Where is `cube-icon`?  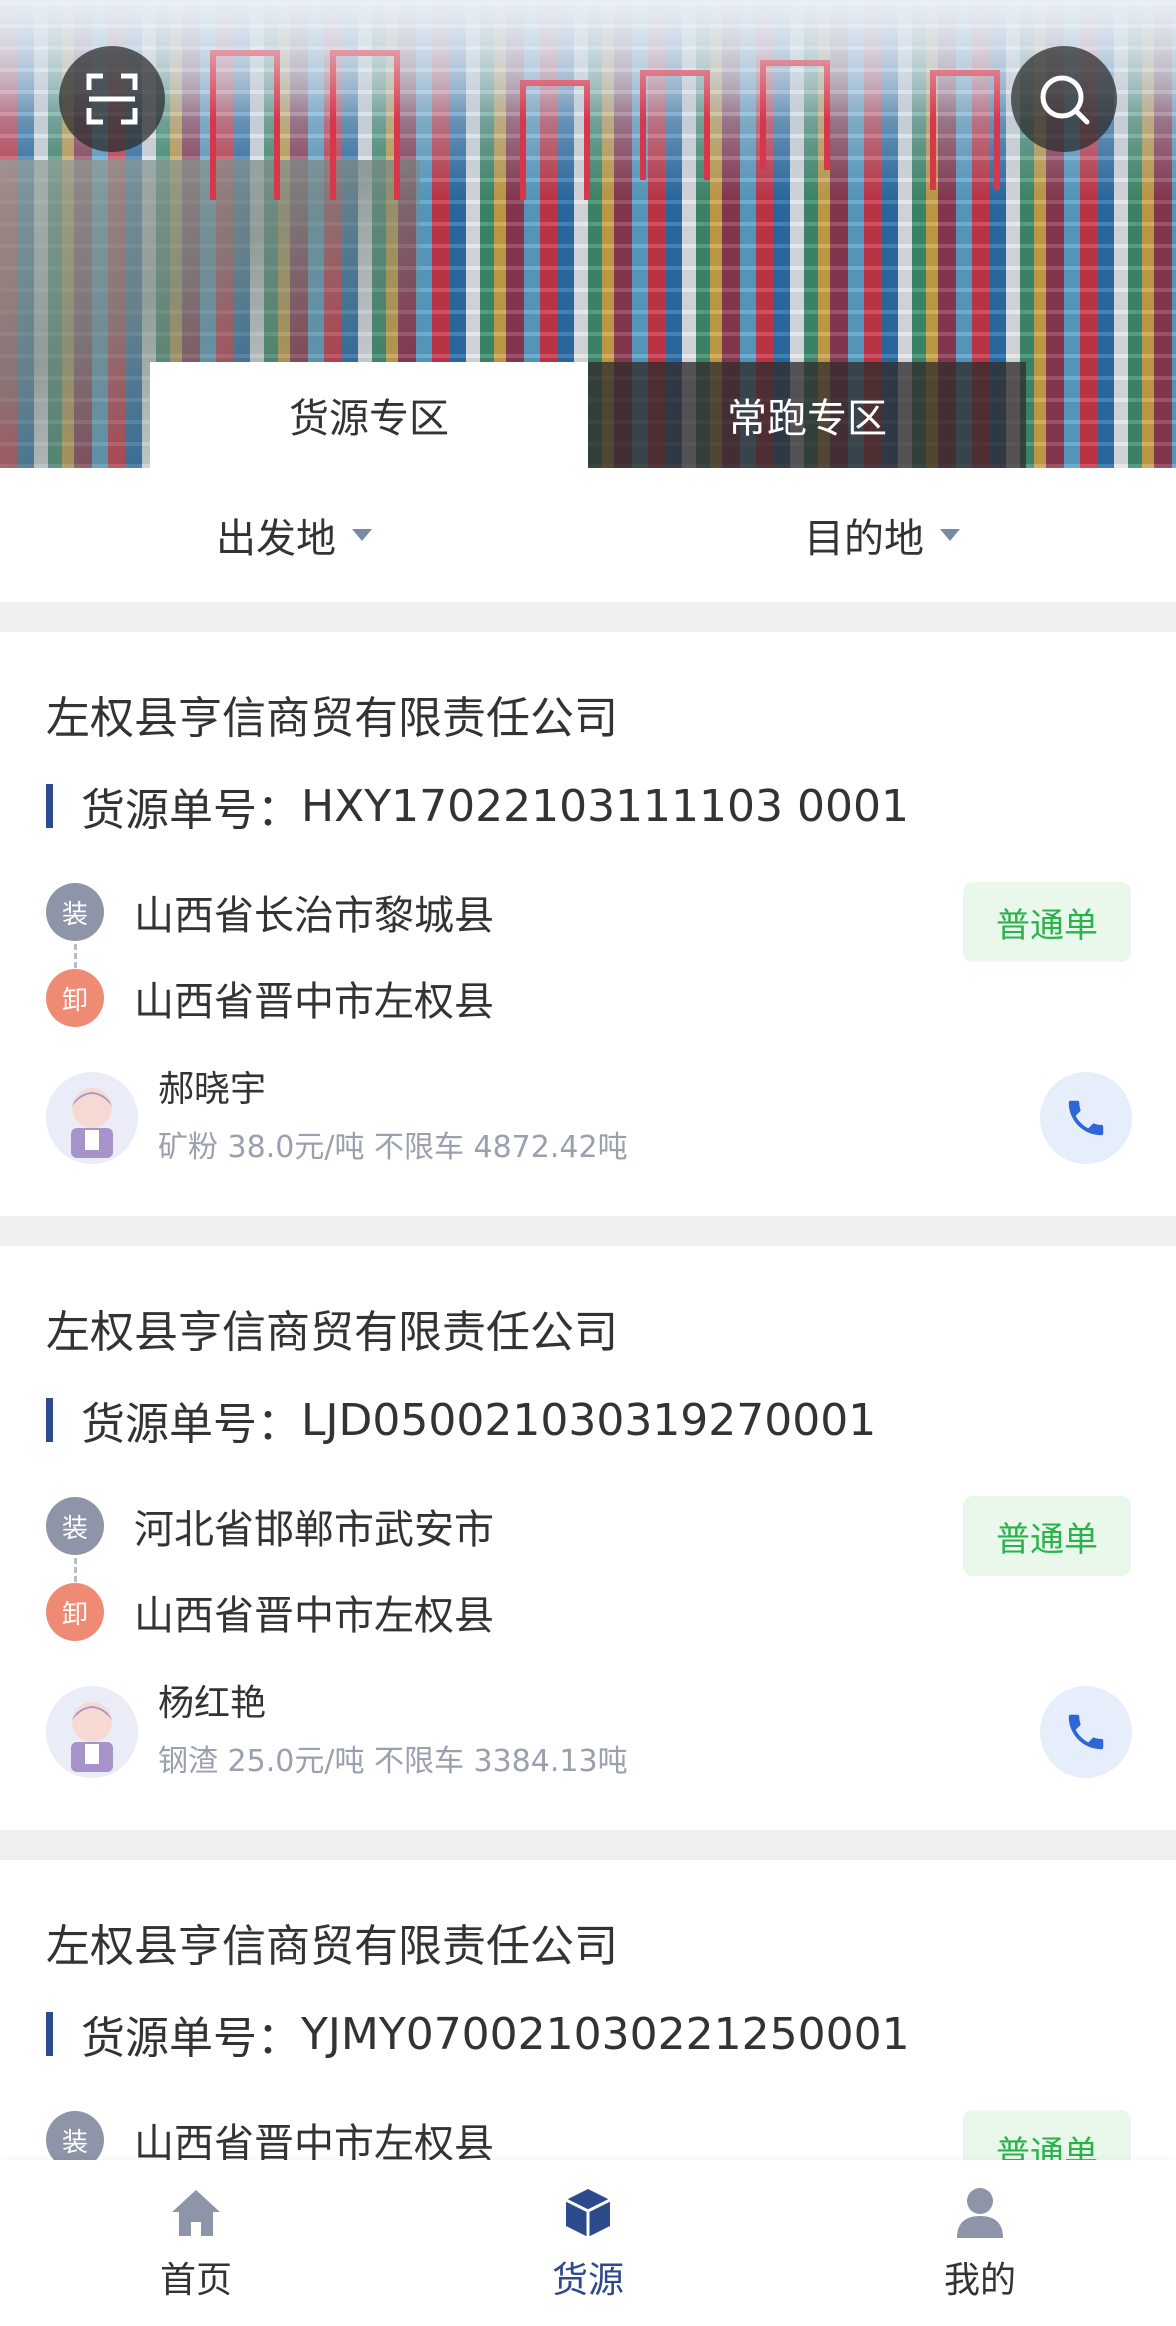 cube-icon is located at coordinates (588, 2213).